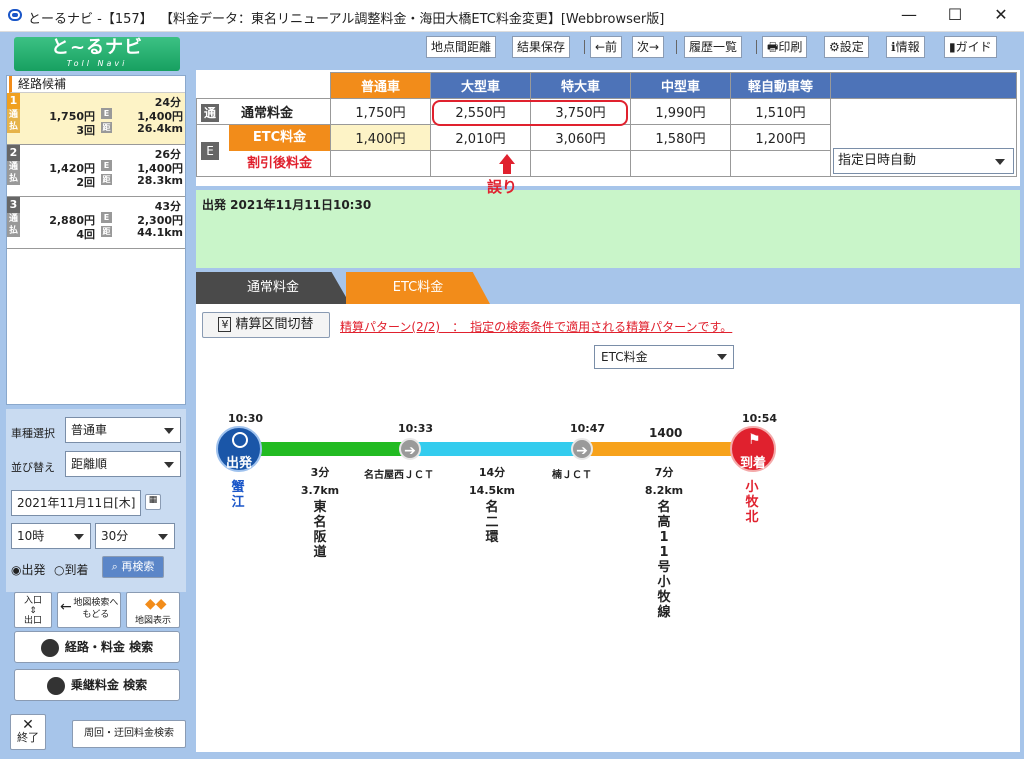 The image size is (1024, 759). I want to click on discount-fee-label: 割引後料金, so click(279, 163).